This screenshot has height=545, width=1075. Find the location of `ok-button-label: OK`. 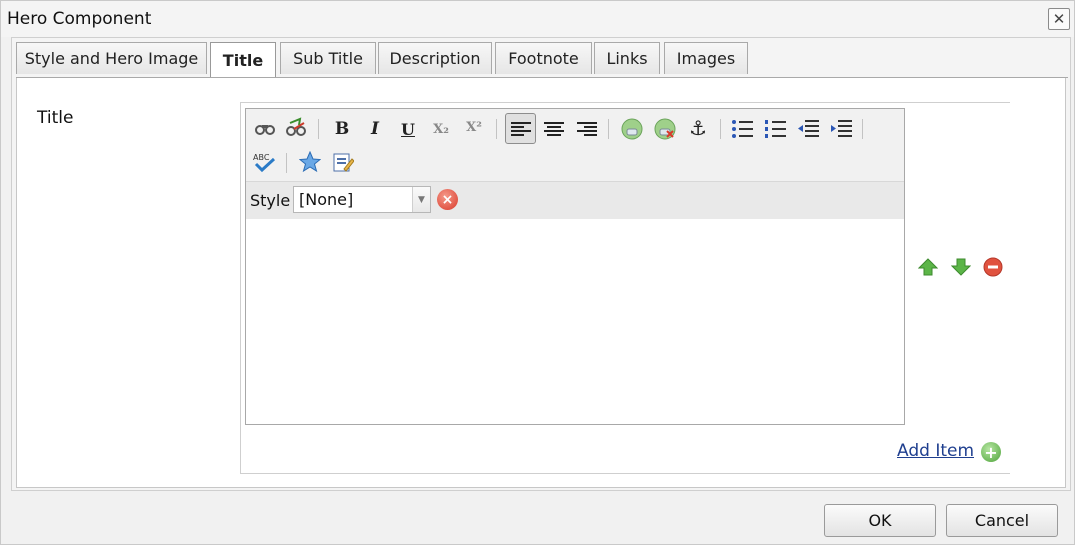

ok-button-label: OK is located at coordinates (880, 520).